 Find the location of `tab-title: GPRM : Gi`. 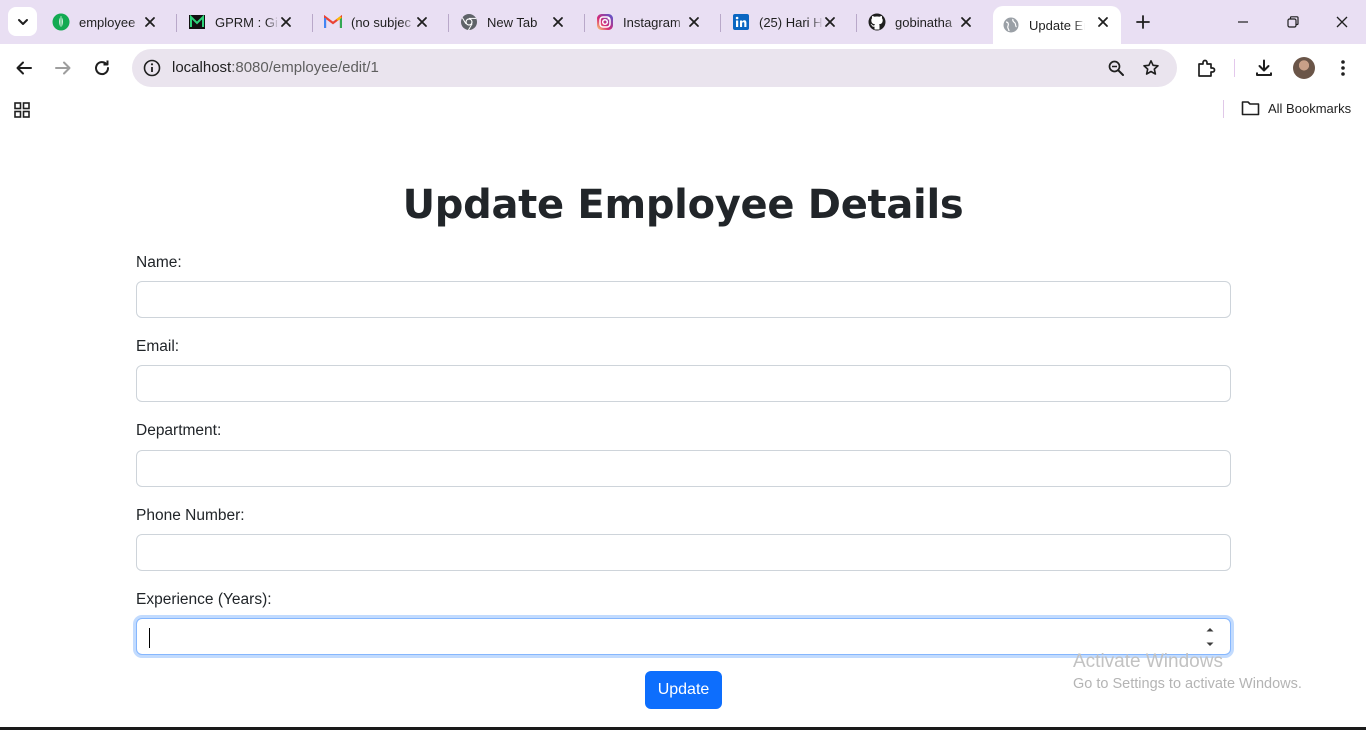

tab-title: GPRM : Gi is located at coordinates (246, 22).